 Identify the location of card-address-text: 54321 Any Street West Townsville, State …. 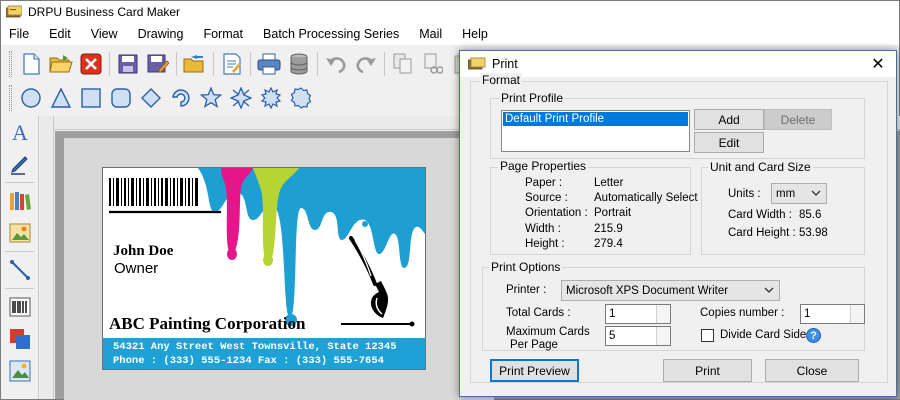
(255, 347).